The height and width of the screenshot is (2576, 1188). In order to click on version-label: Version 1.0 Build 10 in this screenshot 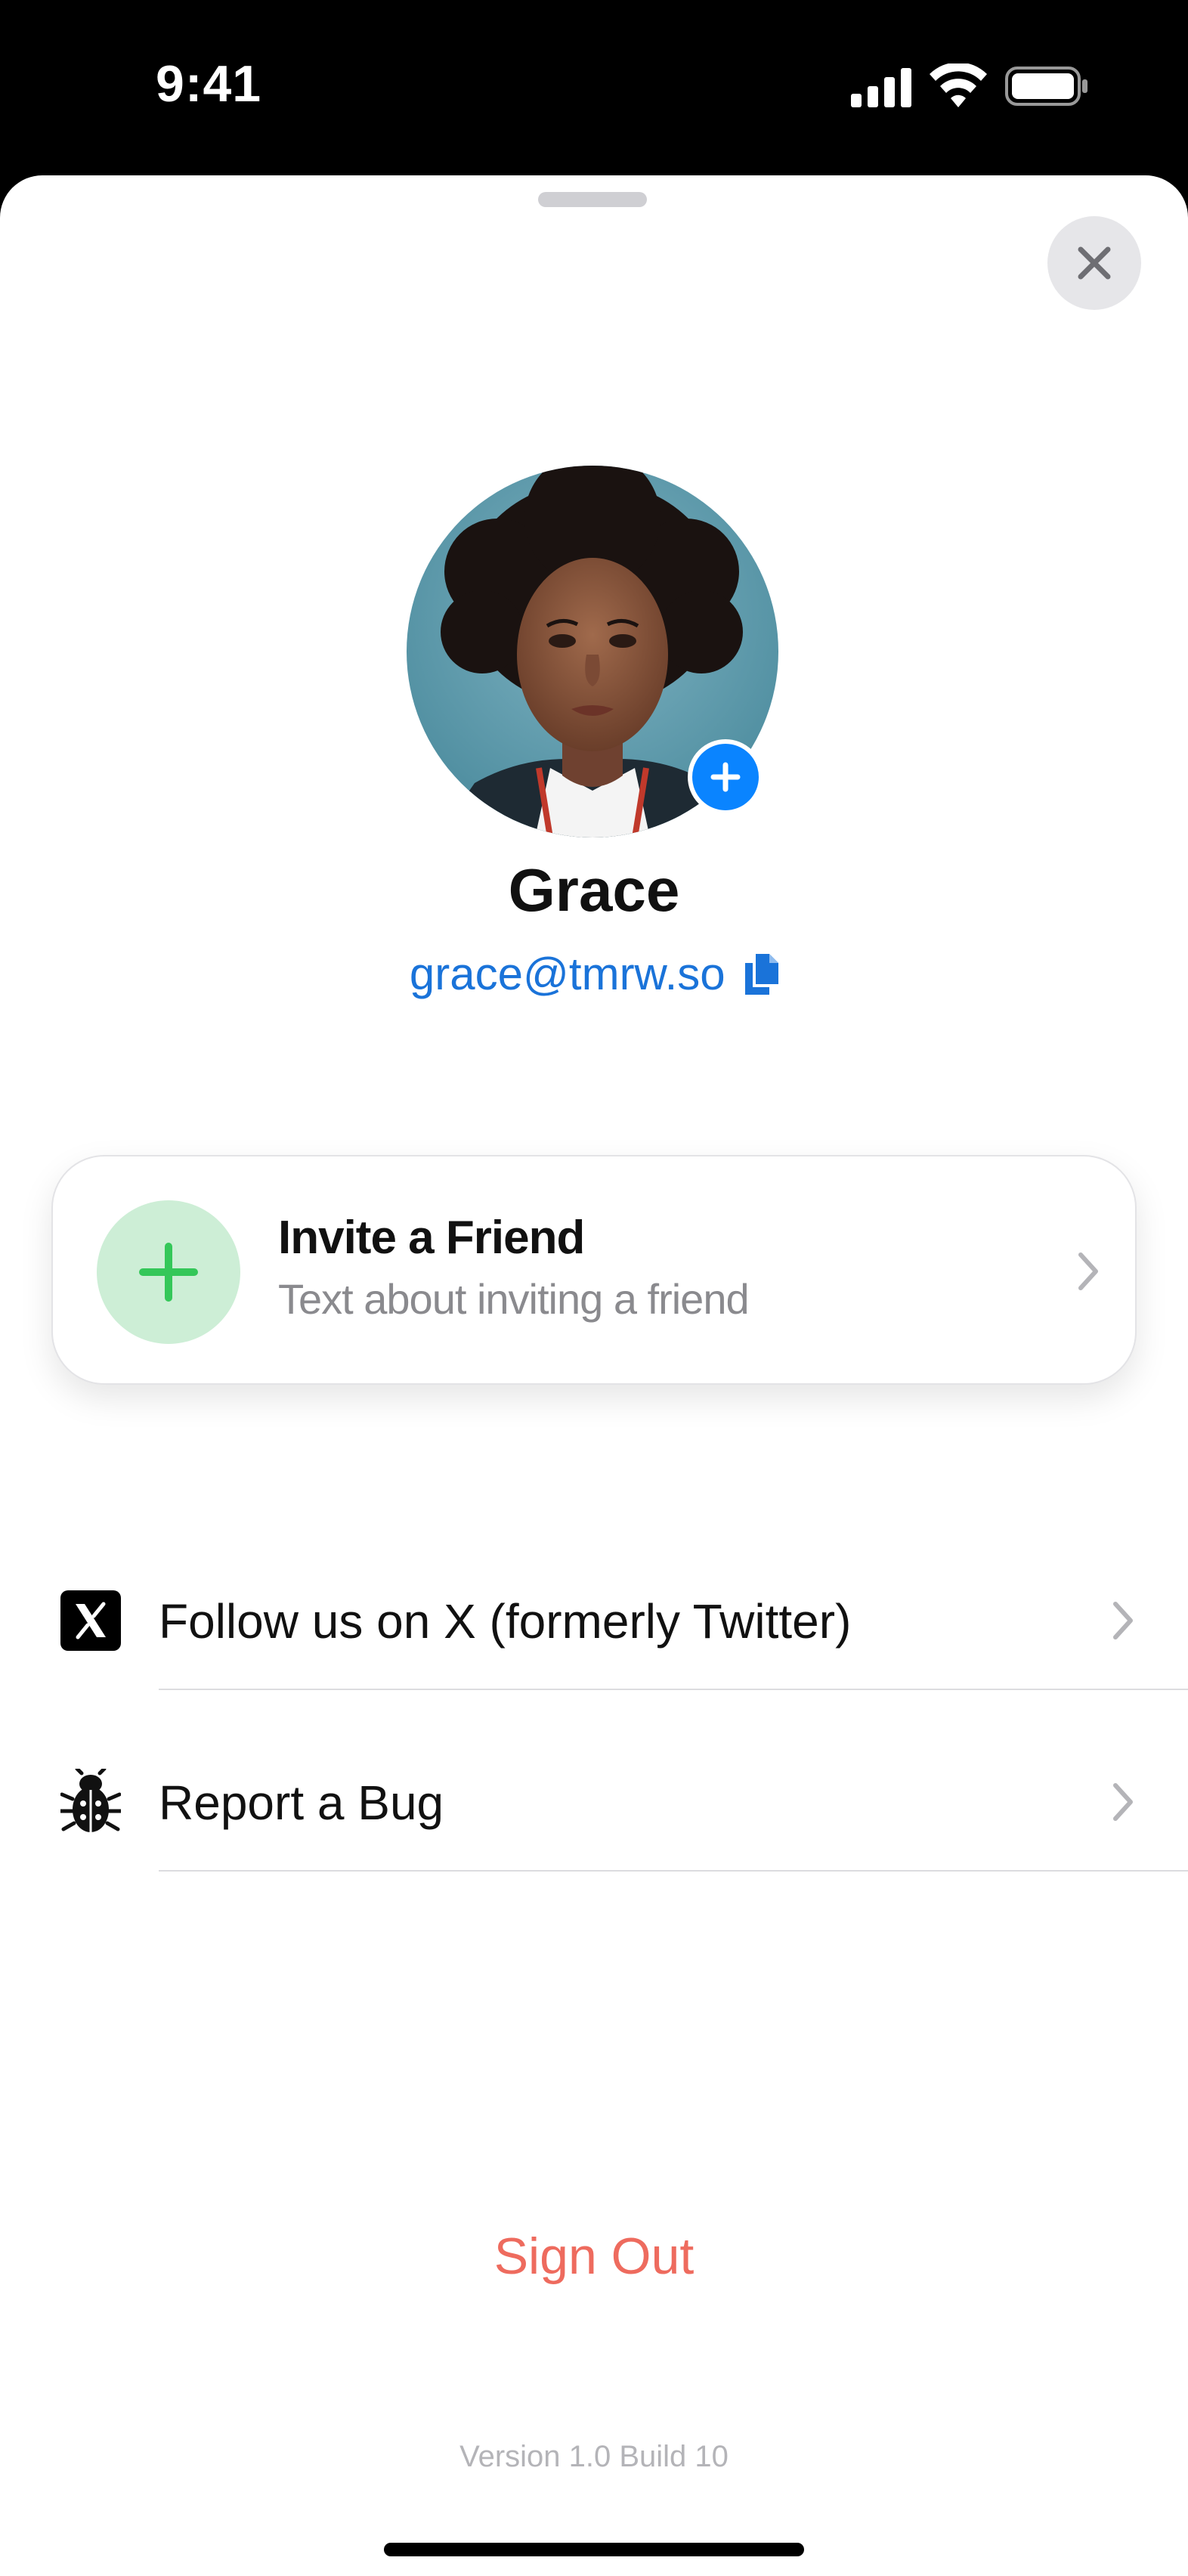, I will do `click(594, 2456)`.